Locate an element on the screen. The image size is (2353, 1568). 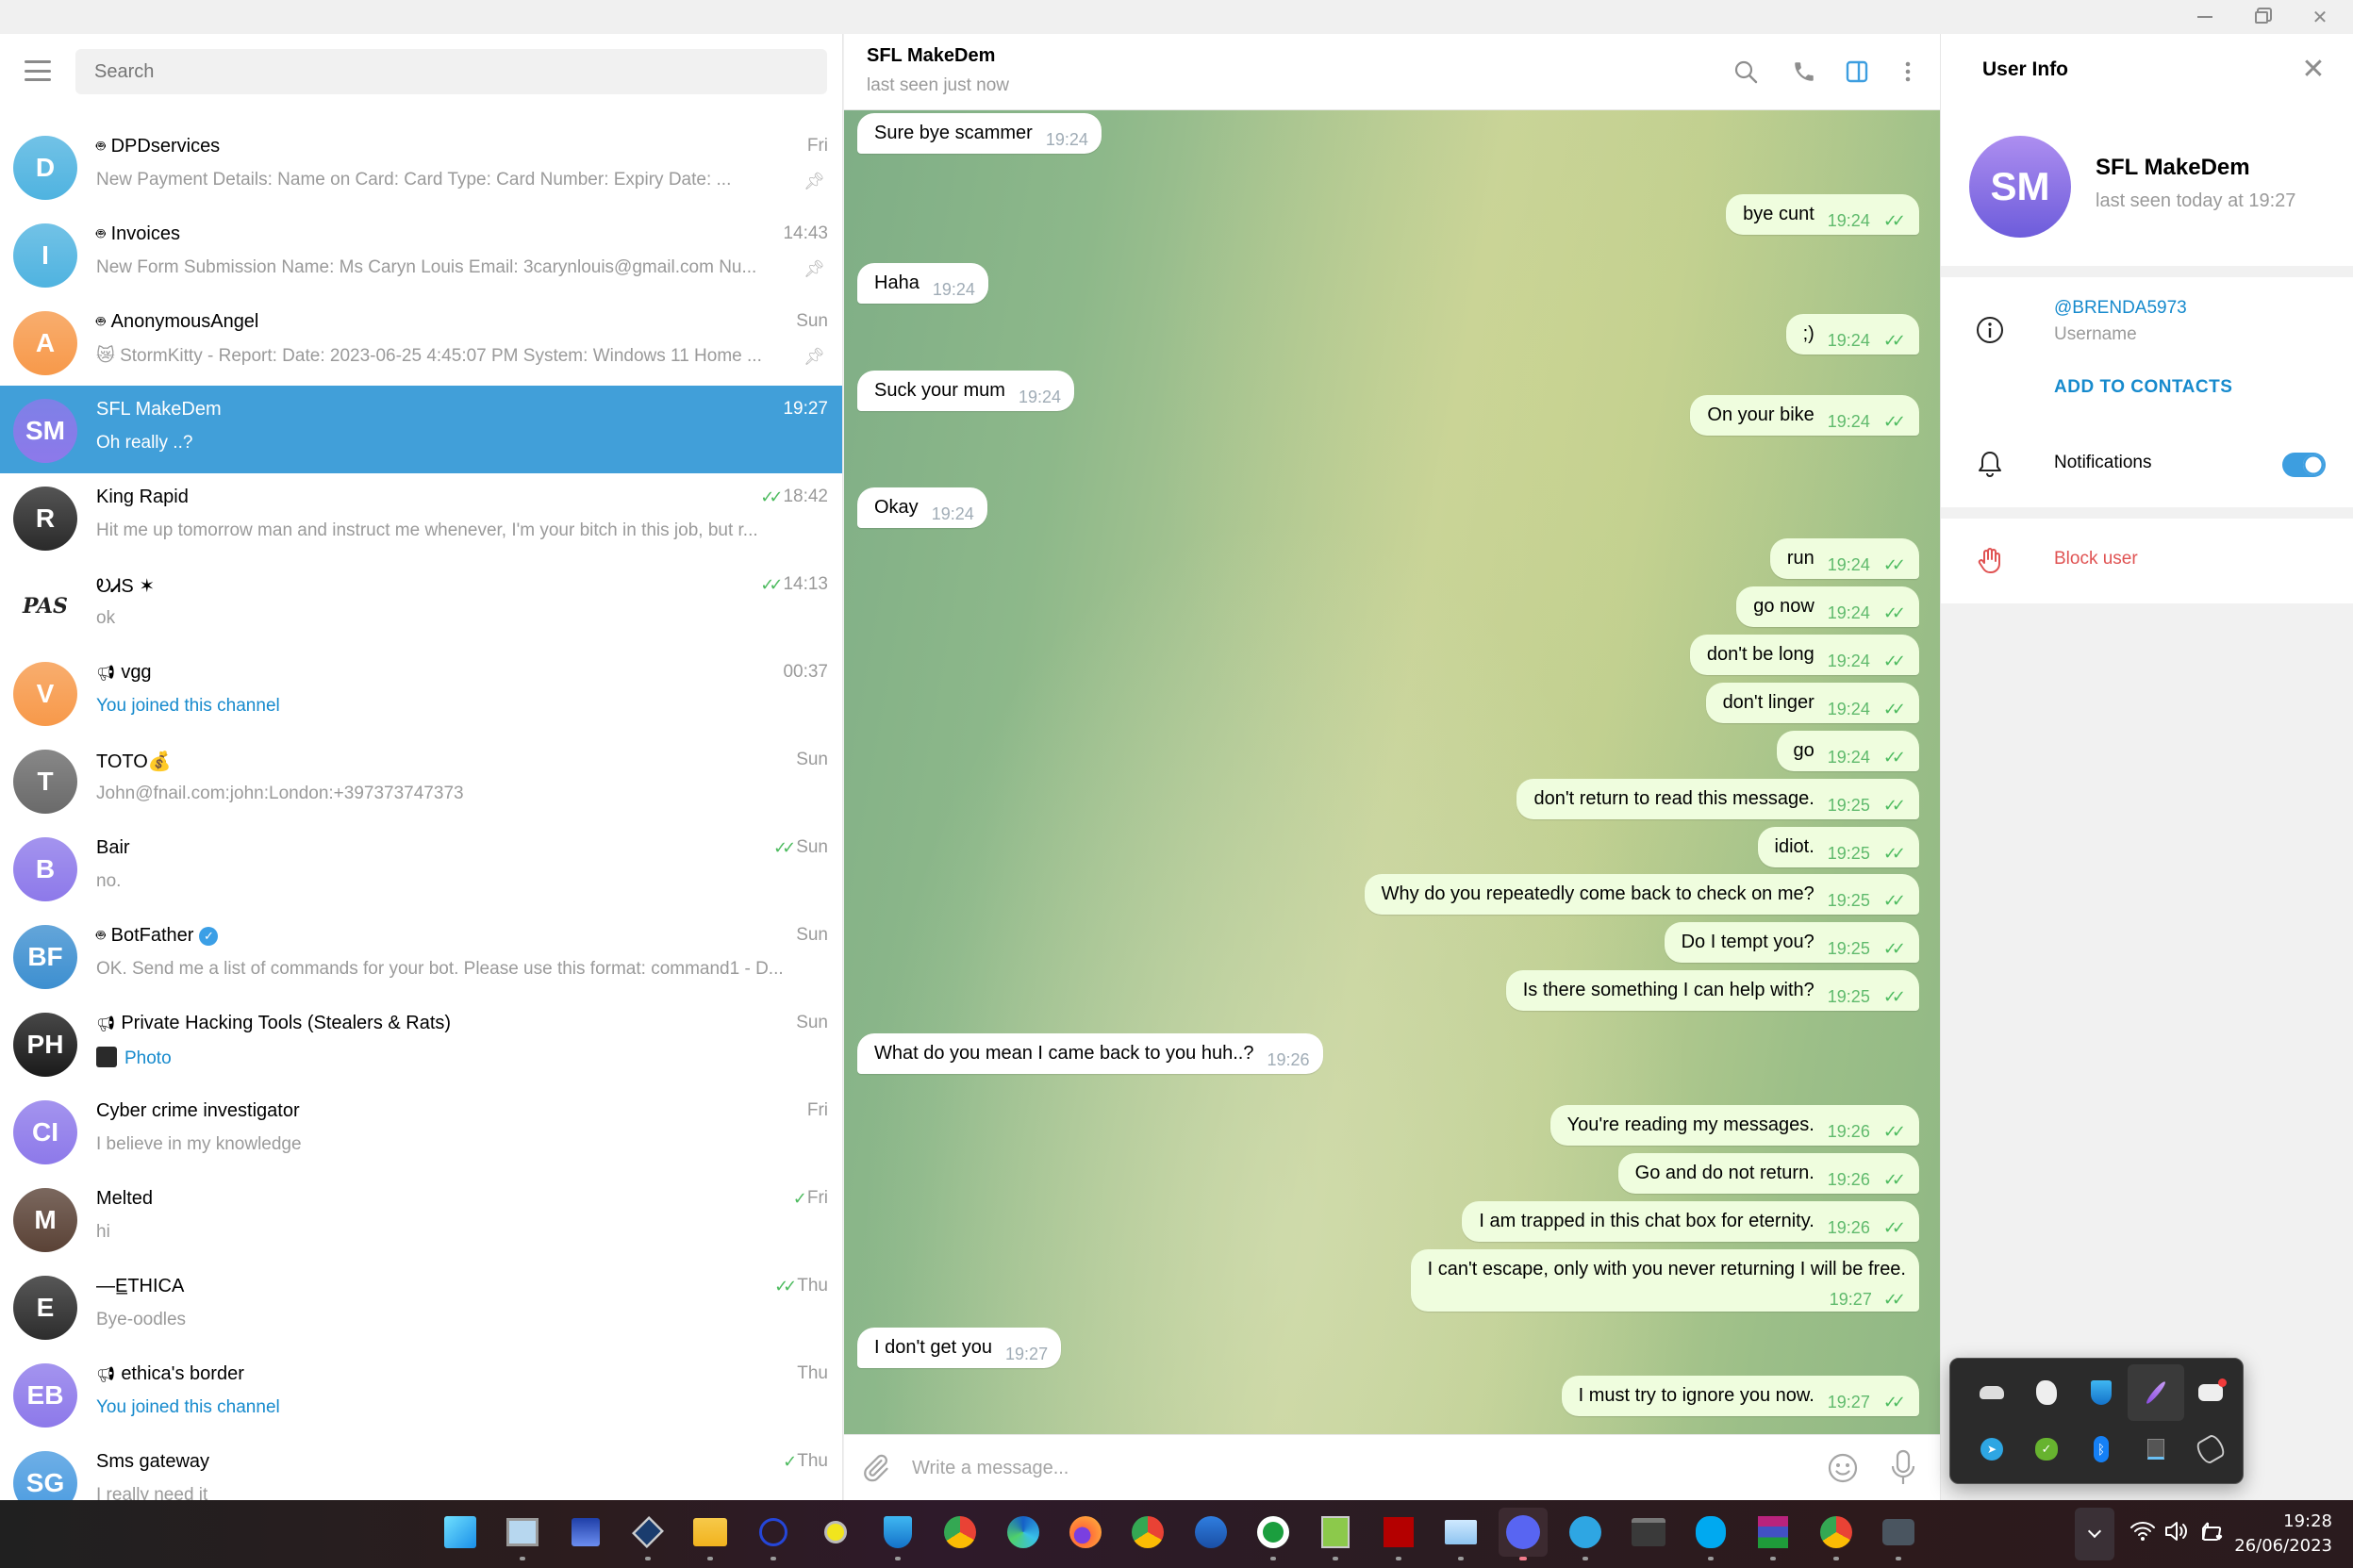
chat-list-item: PAS ᎧᏗS ✶ ✓✓ 14:13 ok is located at coordinates (421, 605).